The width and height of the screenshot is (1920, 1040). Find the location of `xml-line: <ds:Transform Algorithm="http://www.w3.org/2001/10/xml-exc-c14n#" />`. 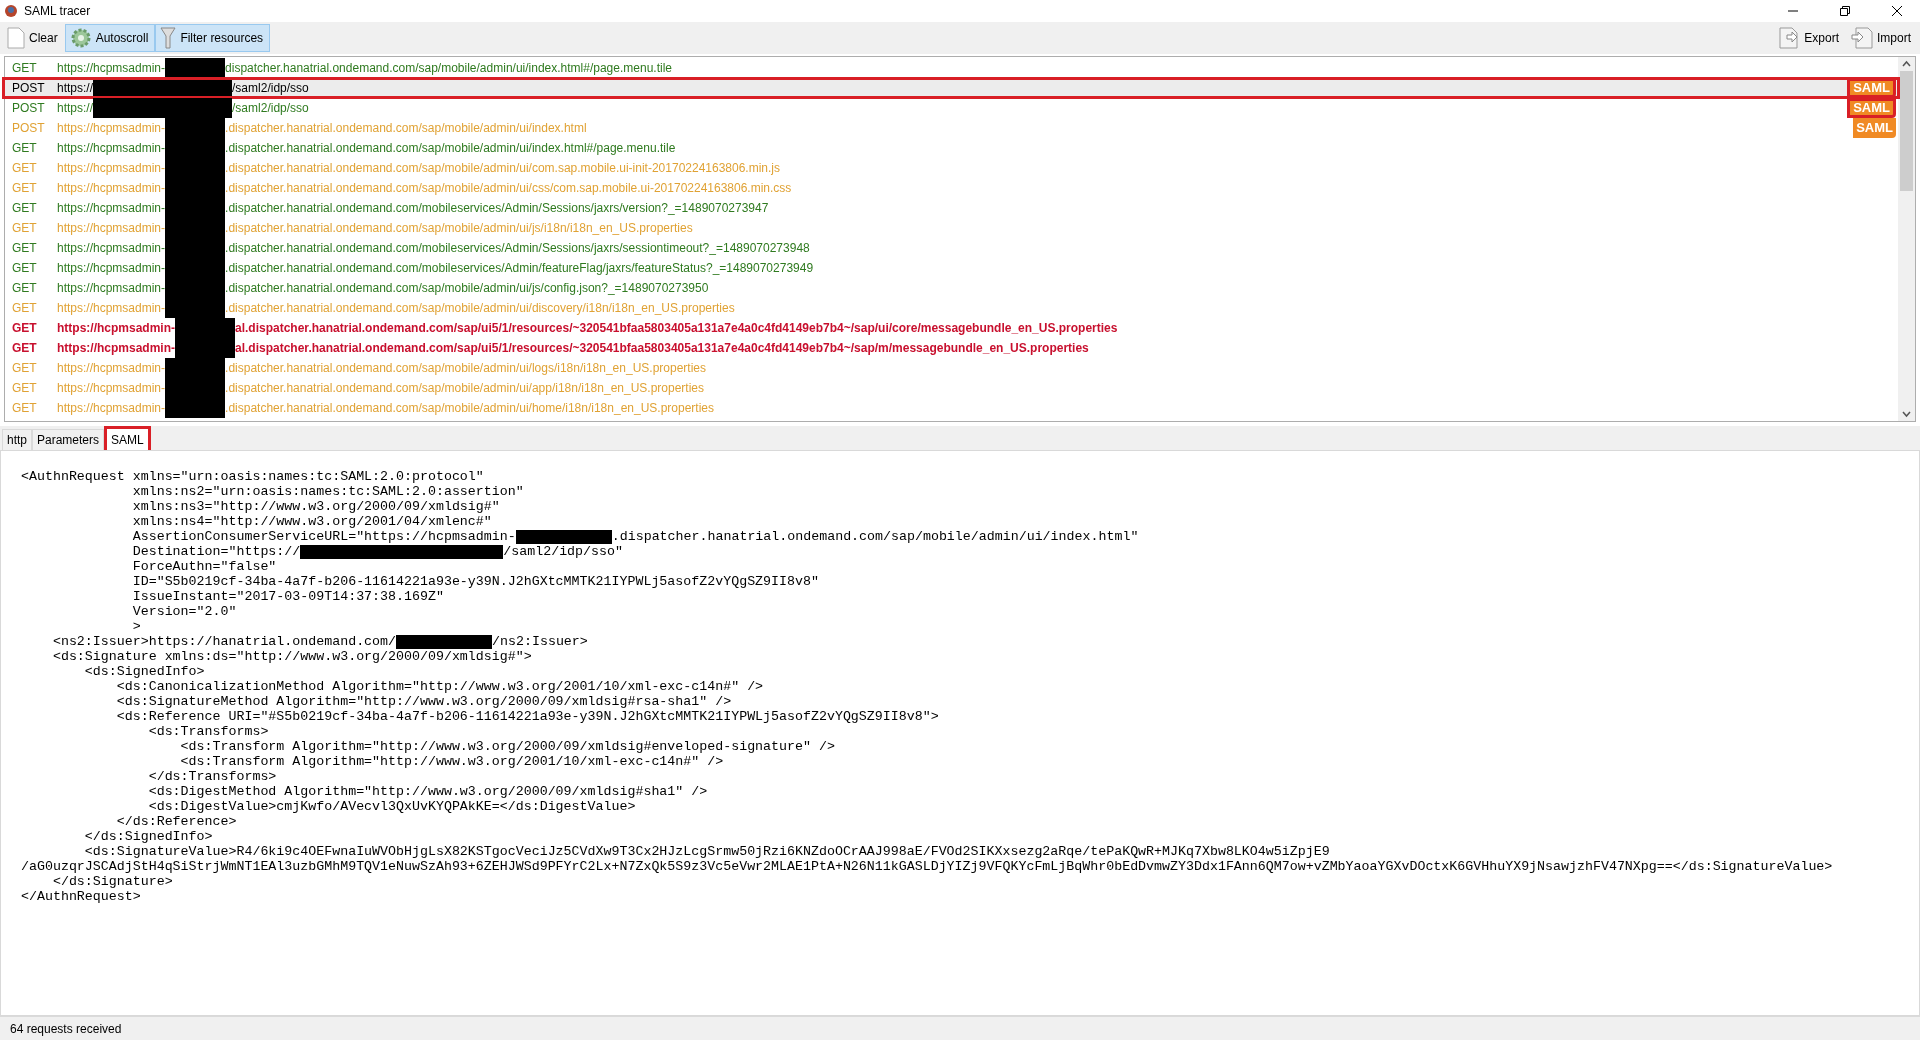

xml-line: <ds:Transform Algorithm="http://www.w3.org/2001/10/xml-exc-c14n#" /> is located at coordinates (451, 761).